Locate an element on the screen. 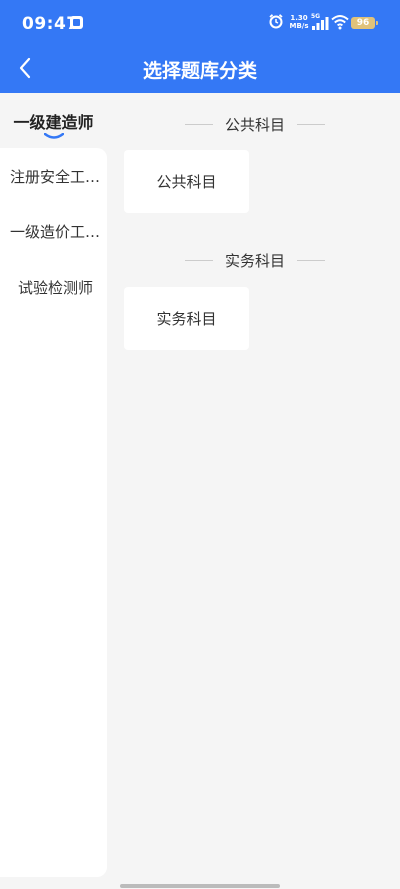 The image size is (400, 889). network-speed: 1.30 MB/s is located at coordinates (299, 22).